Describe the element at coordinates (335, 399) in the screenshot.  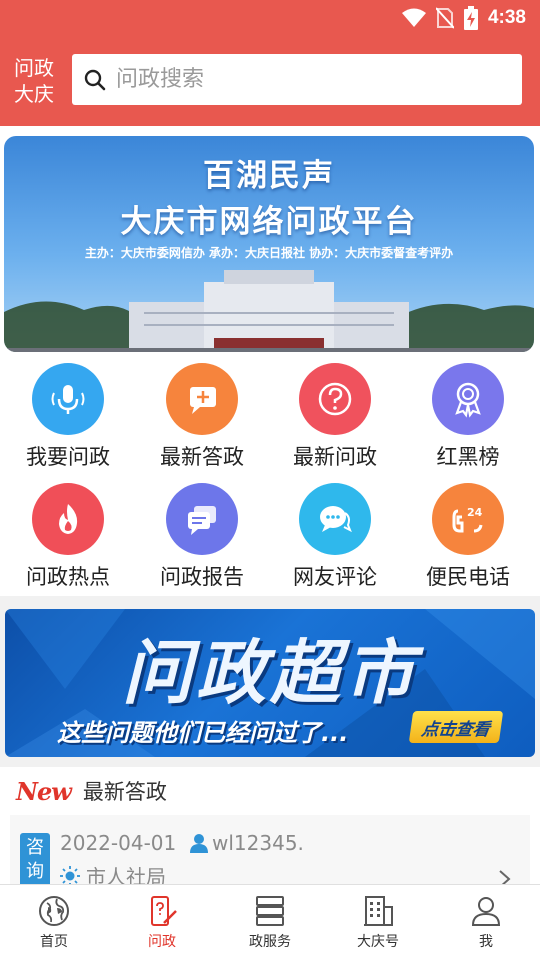
I see `question-icon` at that location.